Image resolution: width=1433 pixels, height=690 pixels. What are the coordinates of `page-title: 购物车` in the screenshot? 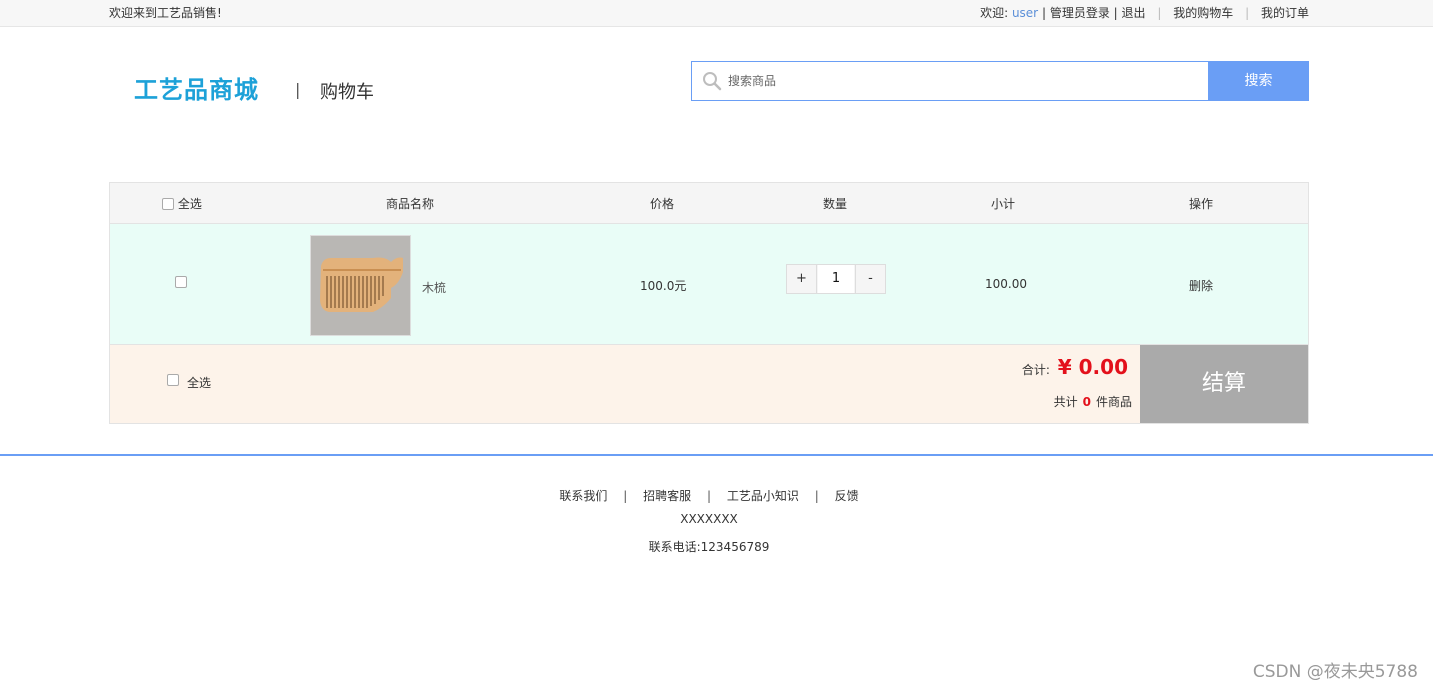 It's located at (347, 92).